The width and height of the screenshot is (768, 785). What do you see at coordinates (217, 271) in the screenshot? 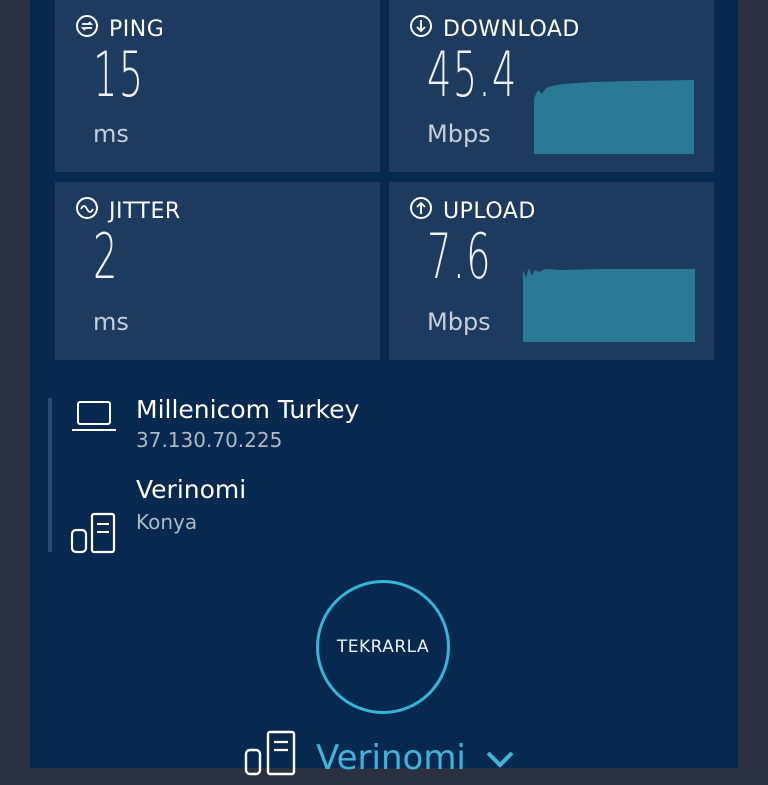
I see `jitter-card: JITTER 2 ms` at bounding box center [217, 271].